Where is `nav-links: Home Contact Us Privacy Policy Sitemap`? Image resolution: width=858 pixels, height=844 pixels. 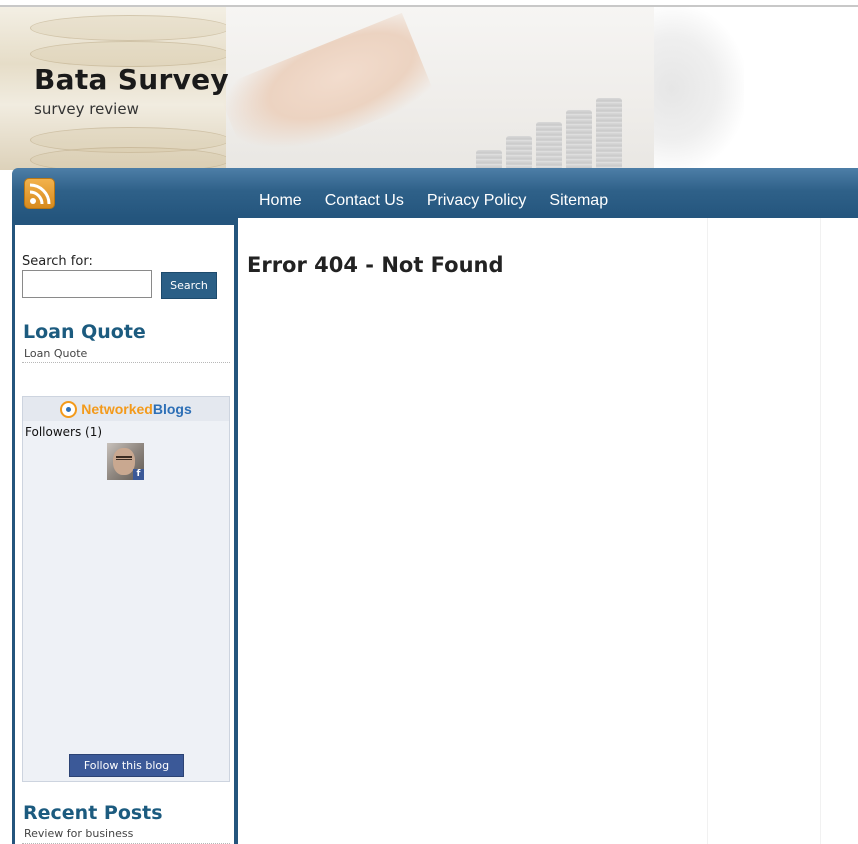 nav-links: Home Contact Us Privacy Policy Sitemap is located at coordinates (445, 201).